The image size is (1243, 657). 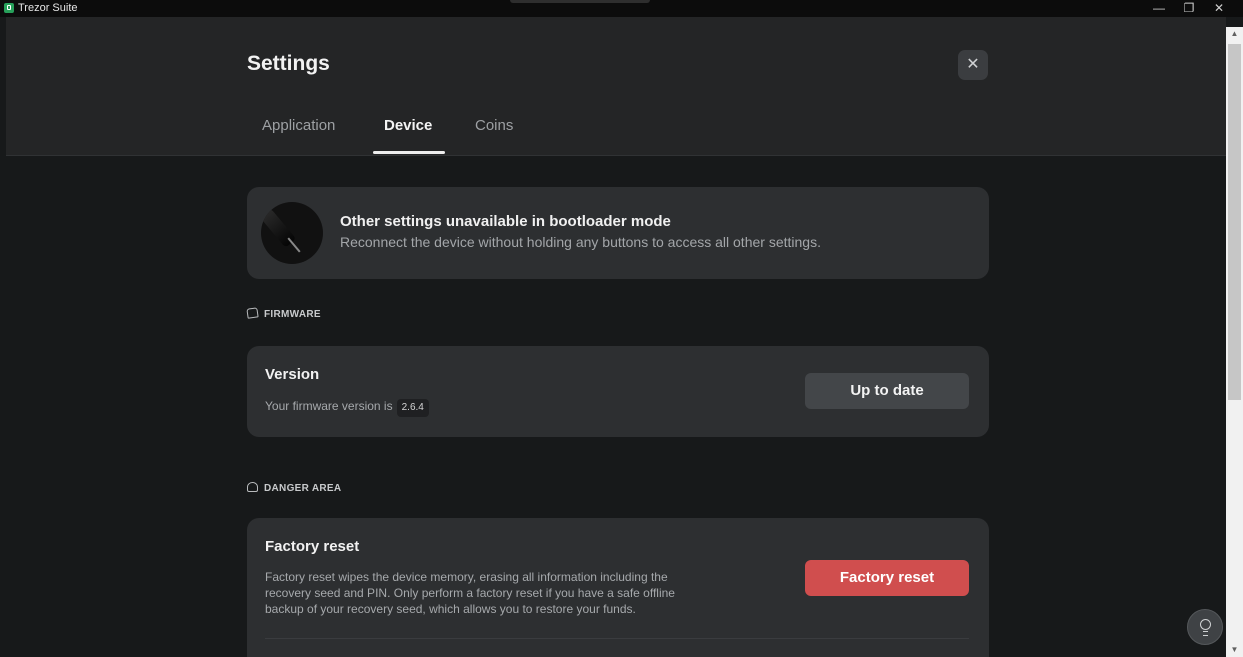 I want to click on tab-coins: Coins, so click(x=494, y=125).